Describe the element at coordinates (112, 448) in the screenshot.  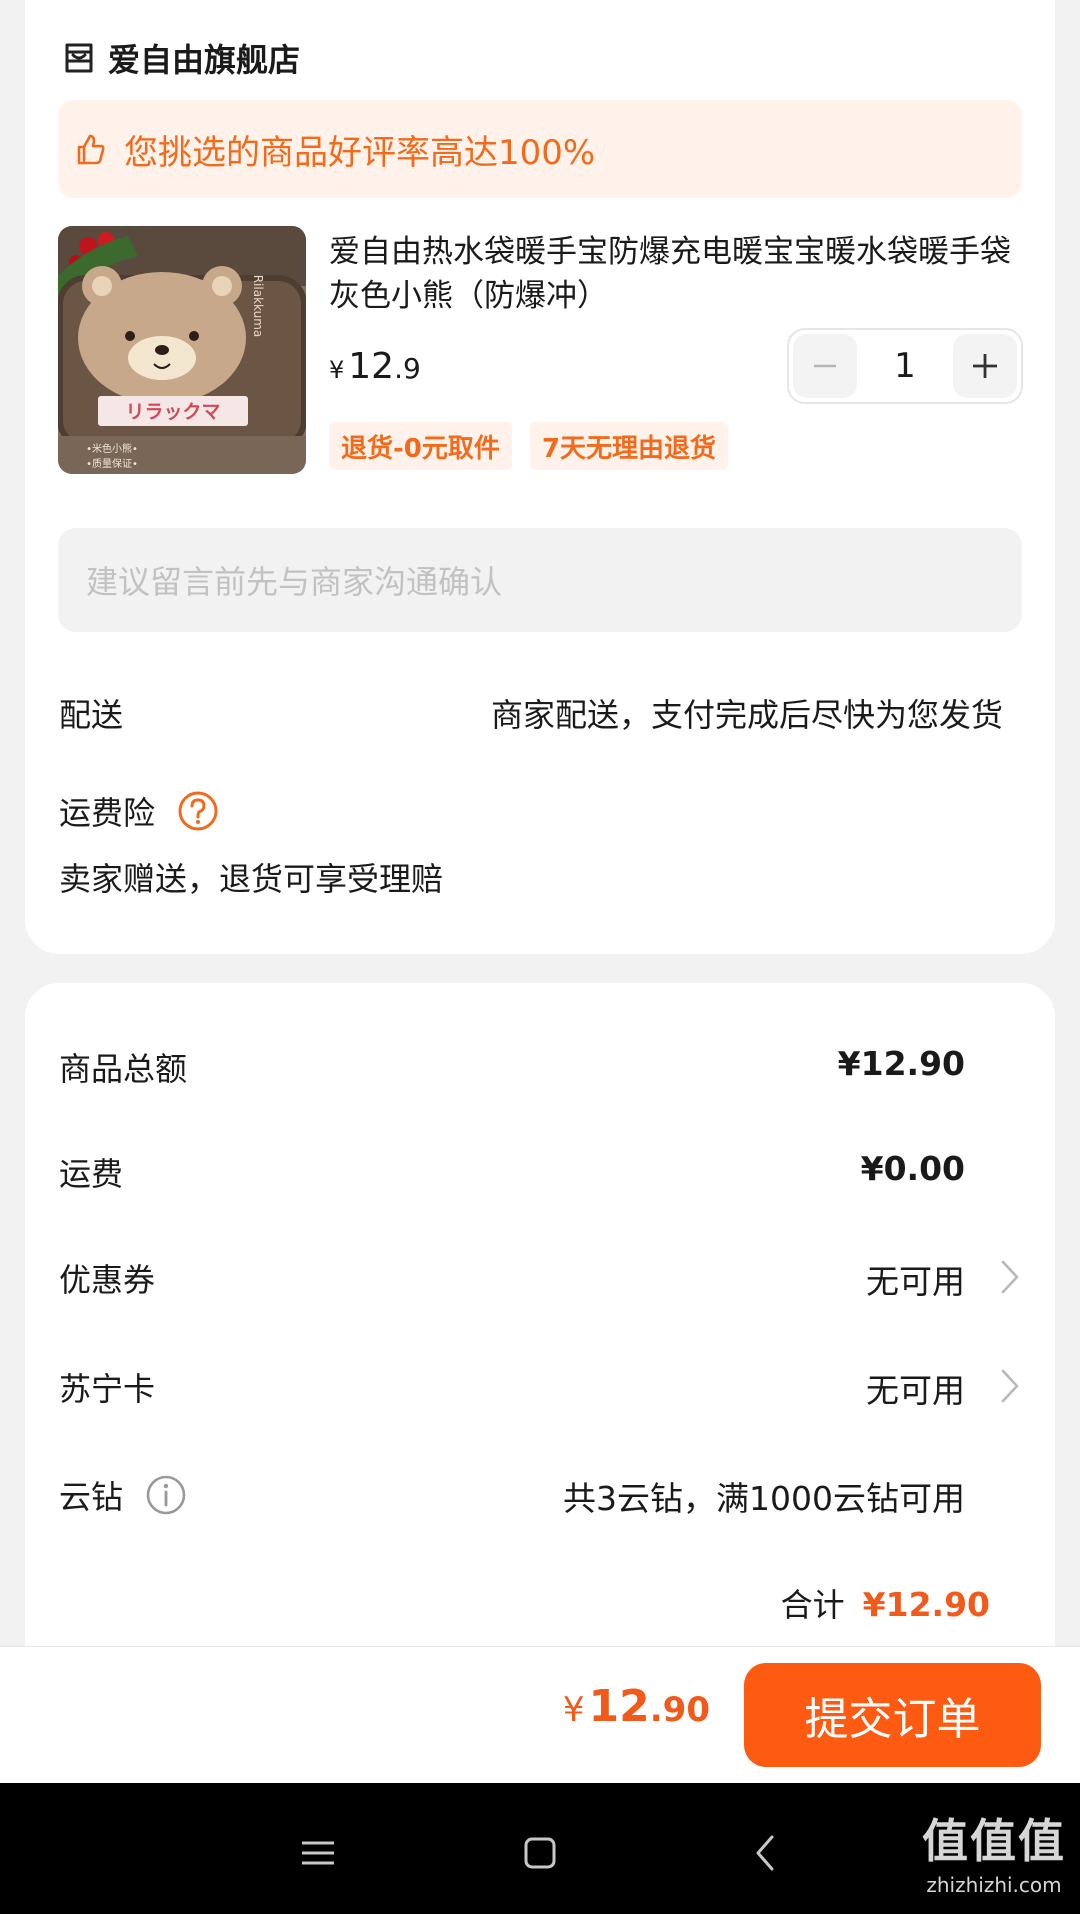
I see `image-caption-1: •米色小熊•` at that location.